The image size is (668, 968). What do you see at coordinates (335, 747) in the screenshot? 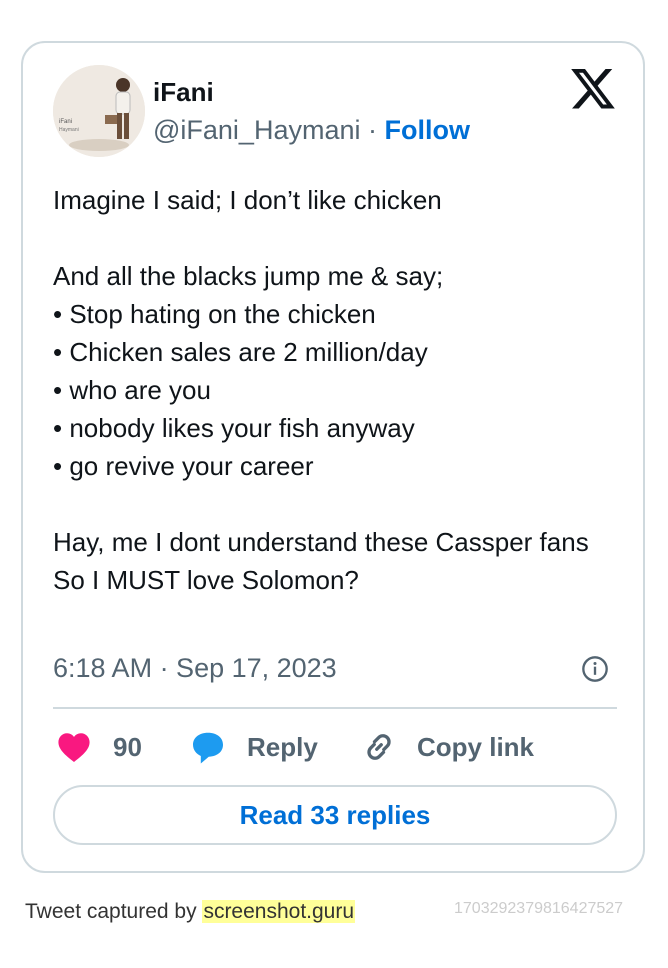
I see `action-bar: 90 Reply Copy link` at bounding box center [335, 747].